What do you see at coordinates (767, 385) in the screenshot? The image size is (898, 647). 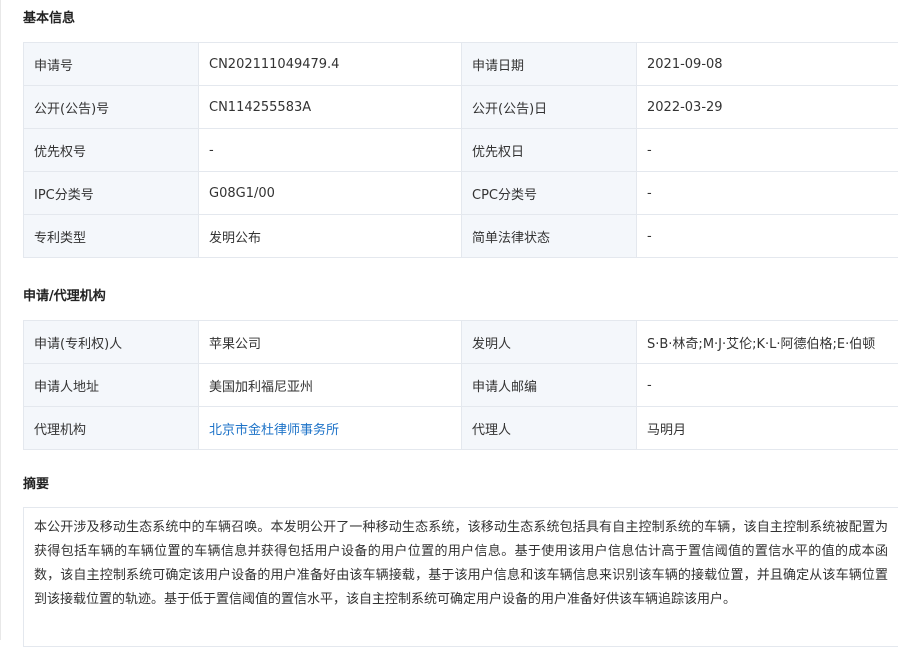 I see `applicant-postcode-value: -` at bounding box center [767, 385].